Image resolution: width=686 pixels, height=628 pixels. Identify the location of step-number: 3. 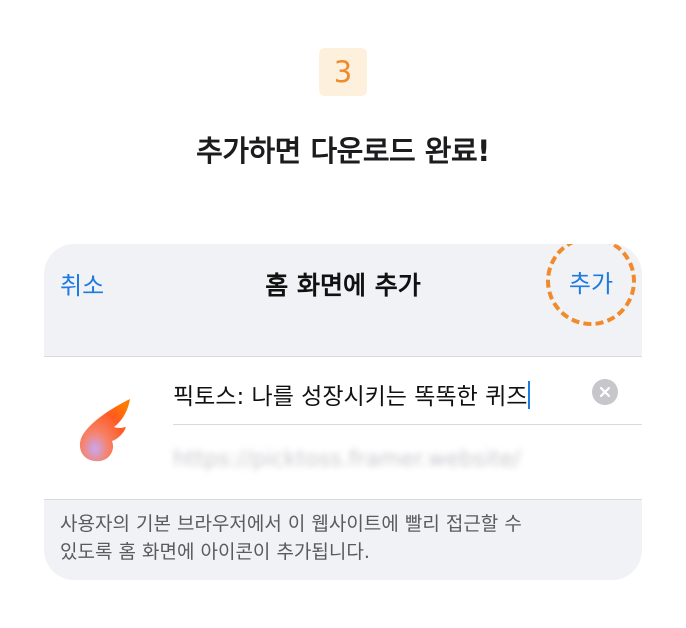
(343, 72).